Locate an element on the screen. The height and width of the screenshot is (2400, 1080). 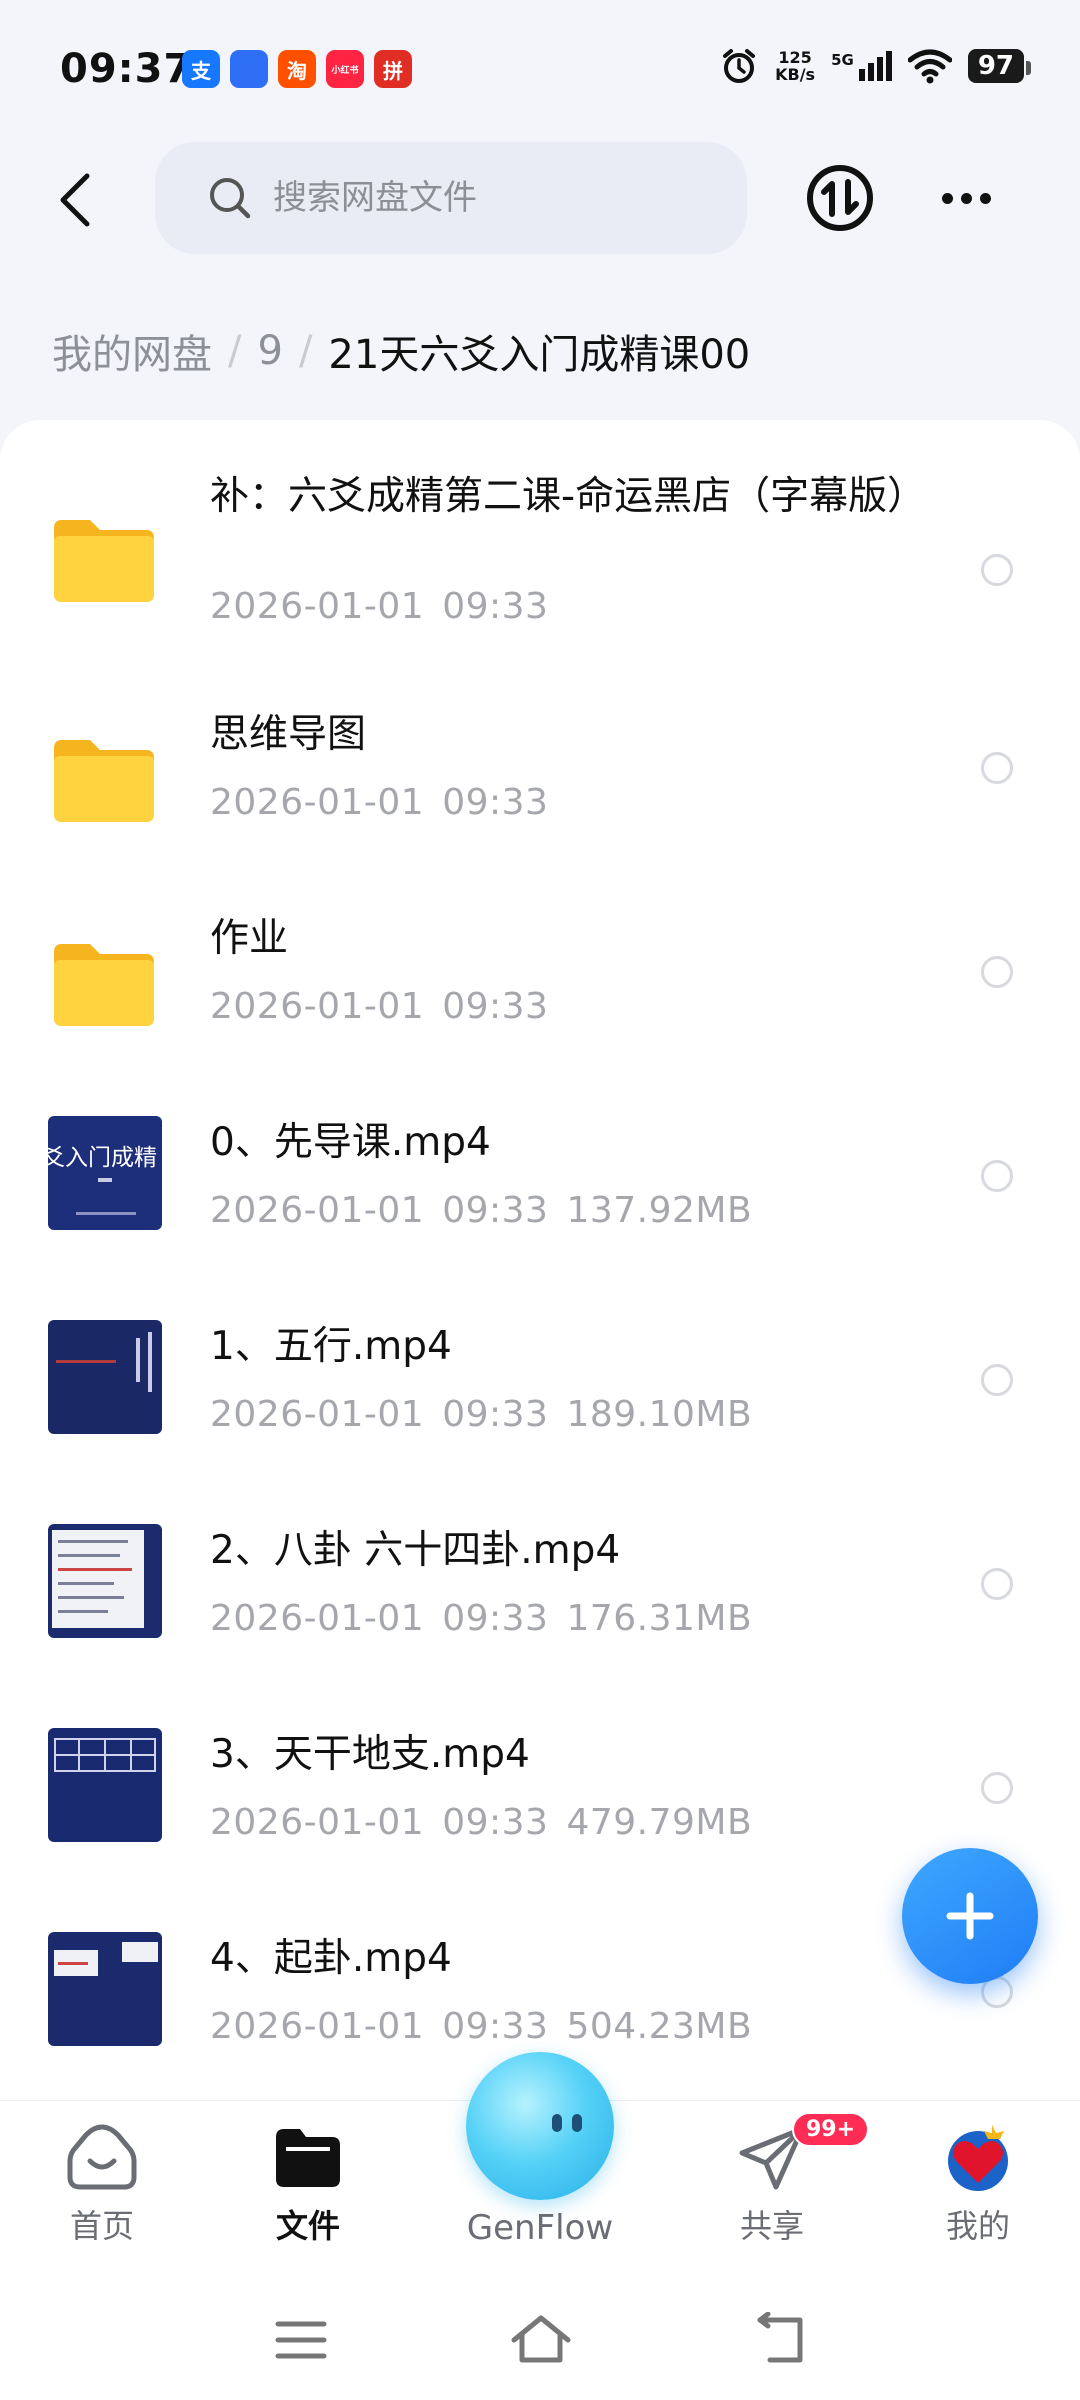
file-size: 189.10MB is located at coordinates (659, 1414).